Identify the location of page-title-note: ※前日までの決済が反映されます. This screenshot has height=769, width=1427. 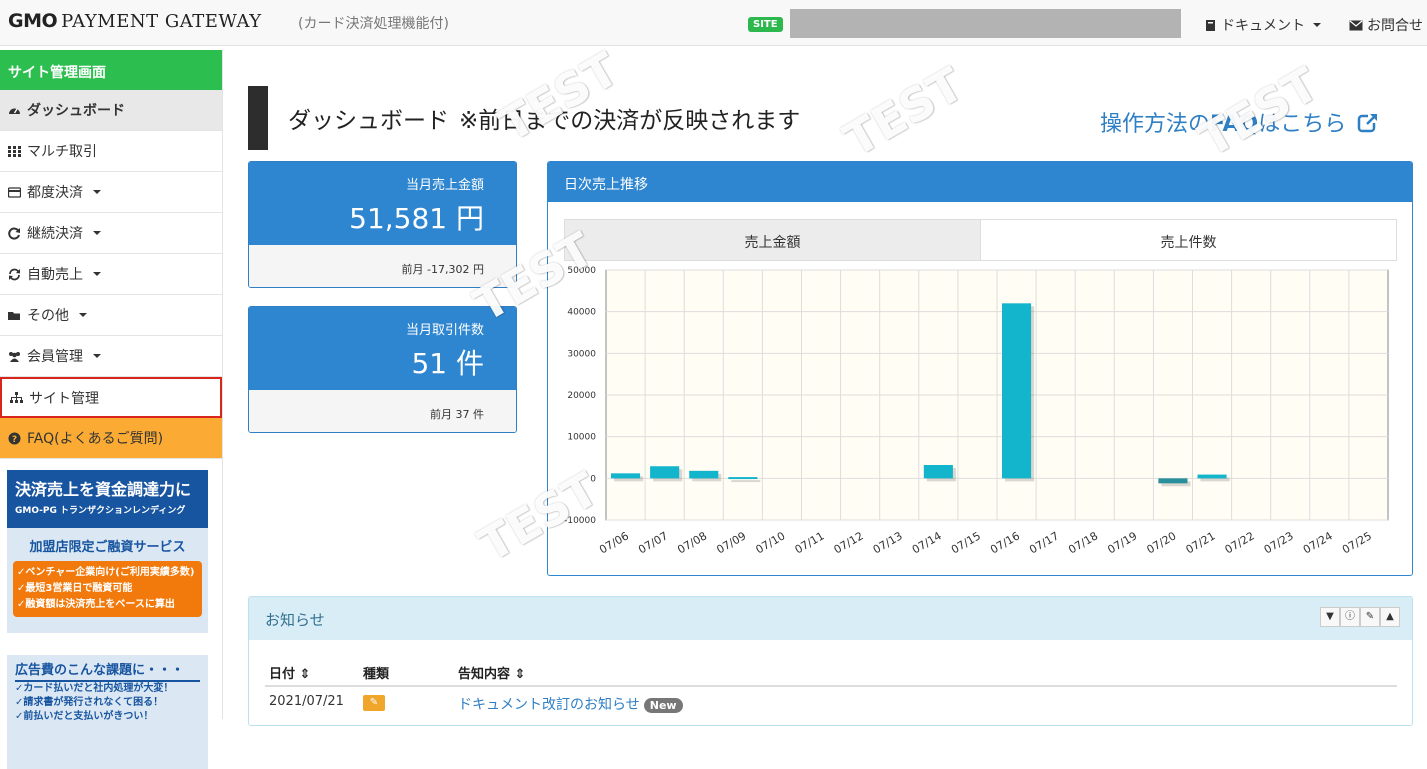
(630, 121).